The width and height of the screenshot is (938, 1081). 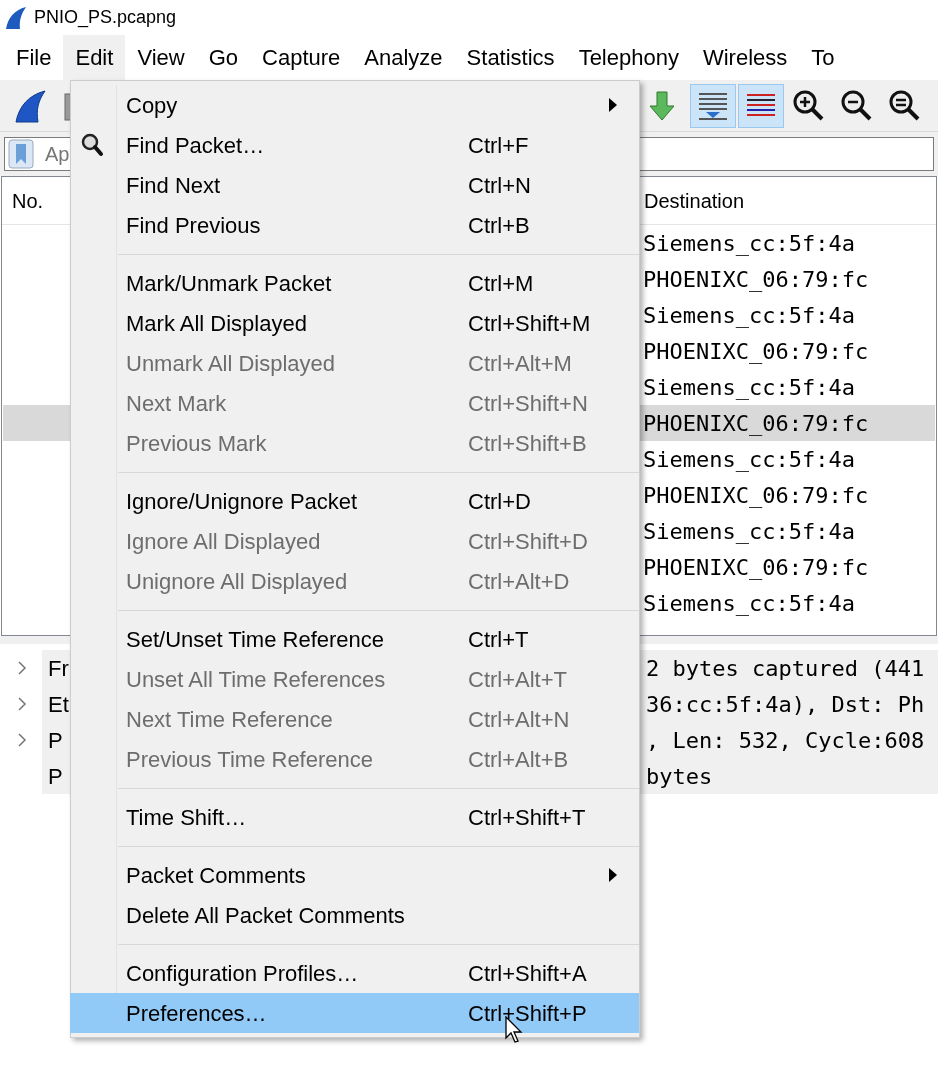 I want to click on search-icon, so click(x=92, y=145).